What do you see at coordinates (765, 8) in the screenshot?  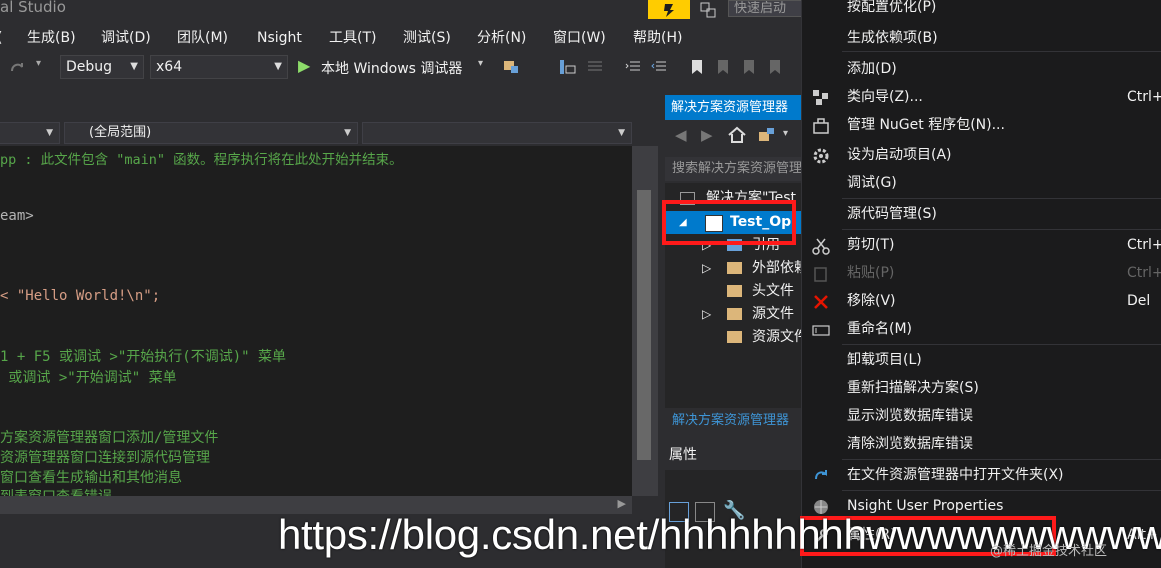 I see `quick-launch-input: 快速启动` at bounding box center [765, 8].